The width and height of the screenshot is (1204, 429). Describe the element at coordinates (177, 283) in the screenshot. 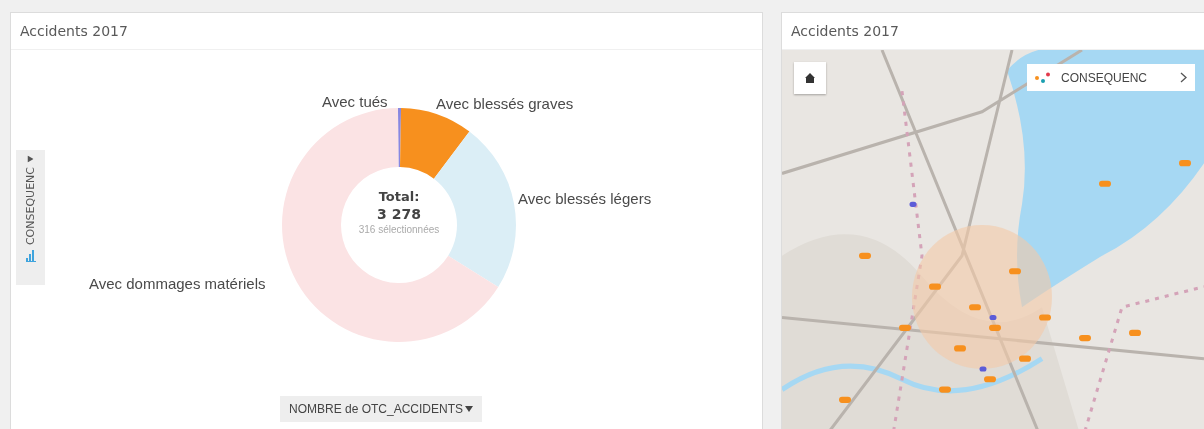

I see `slice-label: Avec dommages matériels` at that location.